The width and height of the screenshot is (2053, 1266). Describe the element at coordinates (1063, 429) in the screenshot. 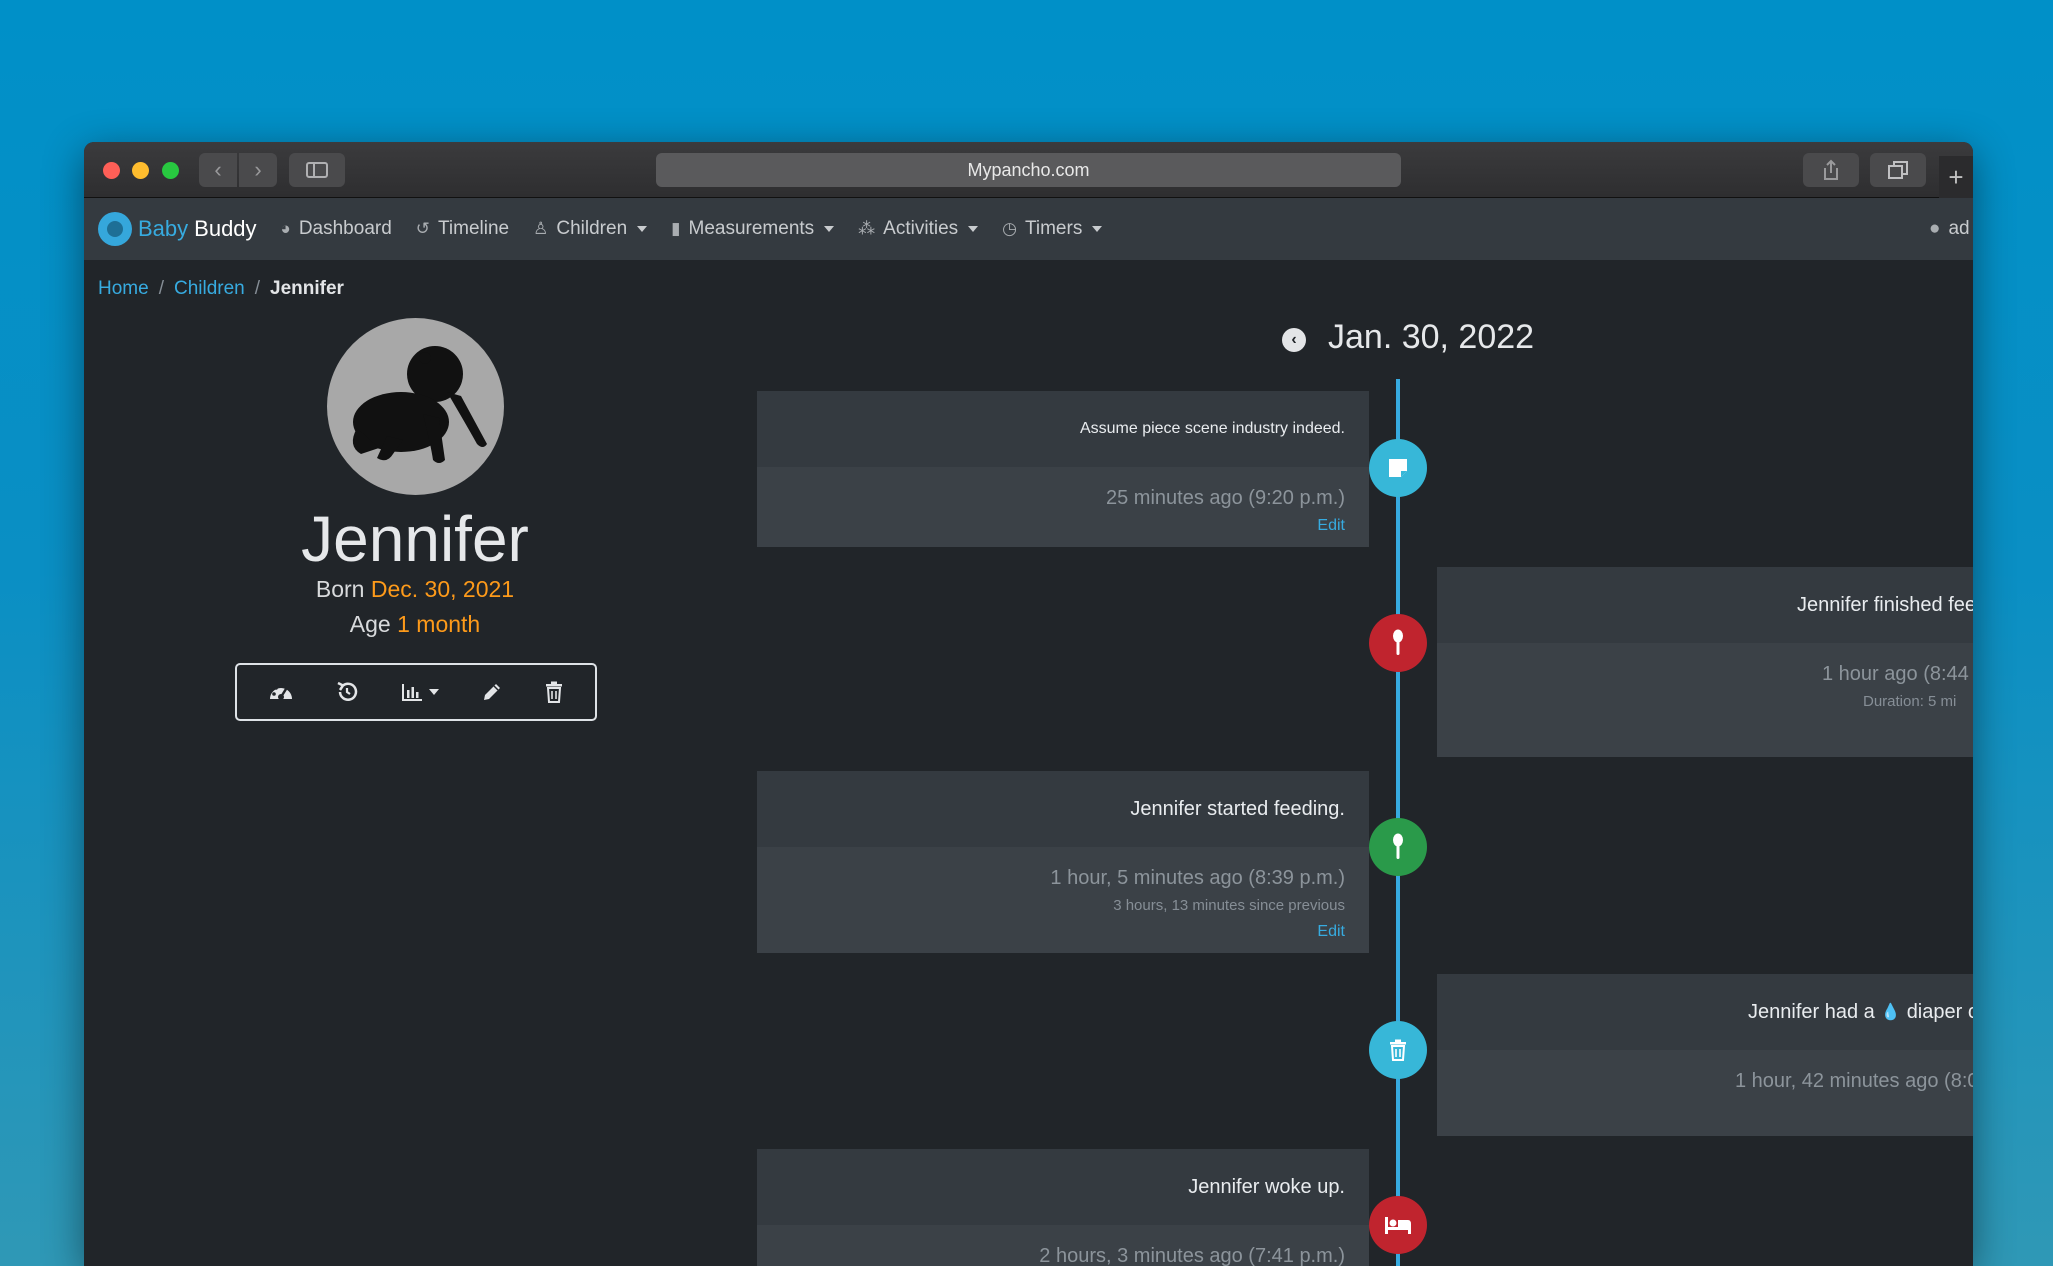

I see `timeline-card-text: Assume piece scene industry indeed.` at that location.